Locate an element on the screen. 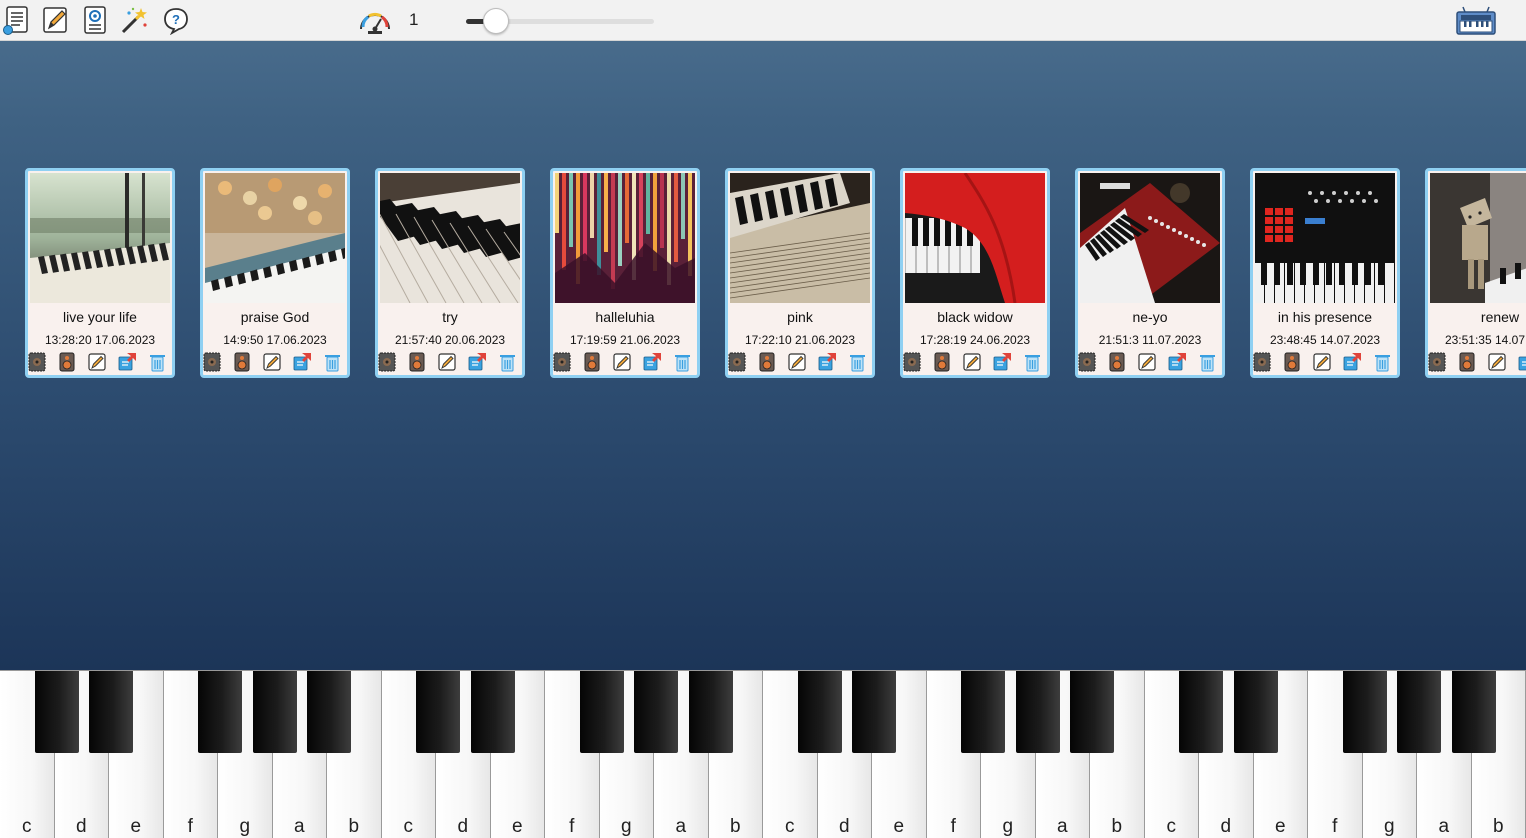  song-card: live your life13:28:20 17.06.2023 is located at coordinates (100, 273).